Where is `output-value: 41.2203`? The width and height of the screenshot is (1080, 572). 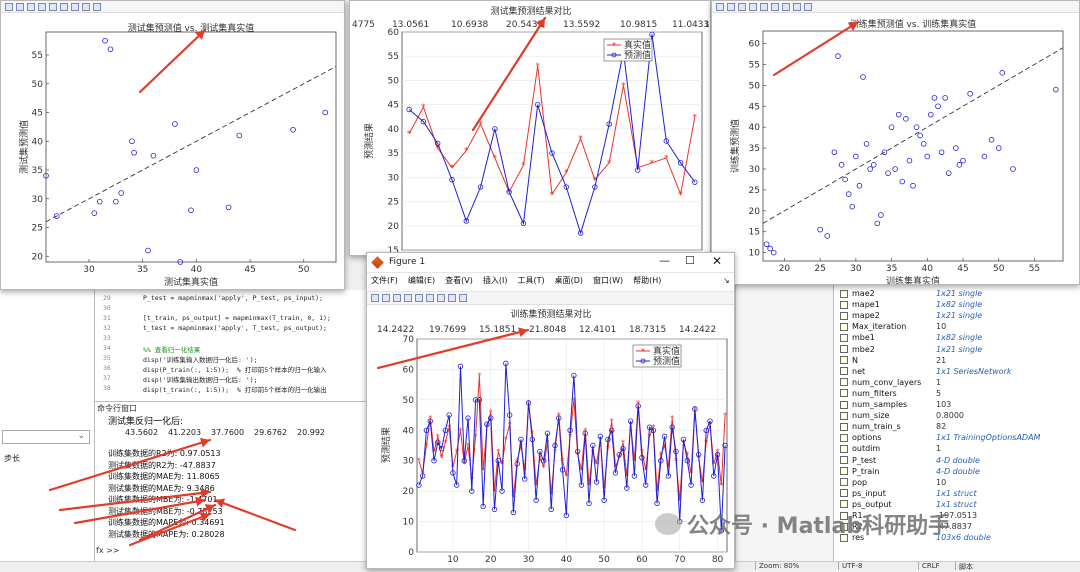 output-value: 41.2203 is located at coordinates (185, 432).